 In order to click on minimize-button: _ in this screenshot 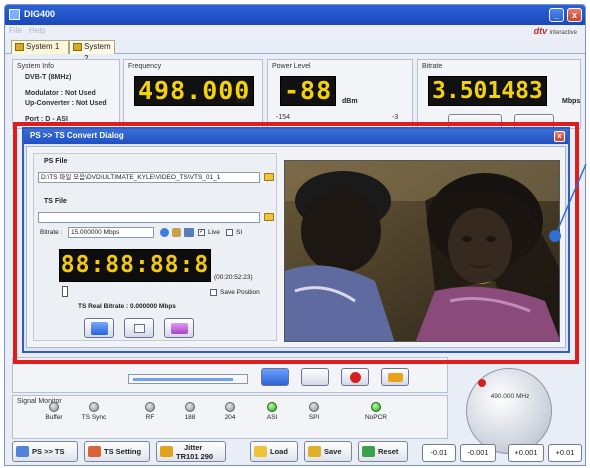, I will do `click(556, 15)`.